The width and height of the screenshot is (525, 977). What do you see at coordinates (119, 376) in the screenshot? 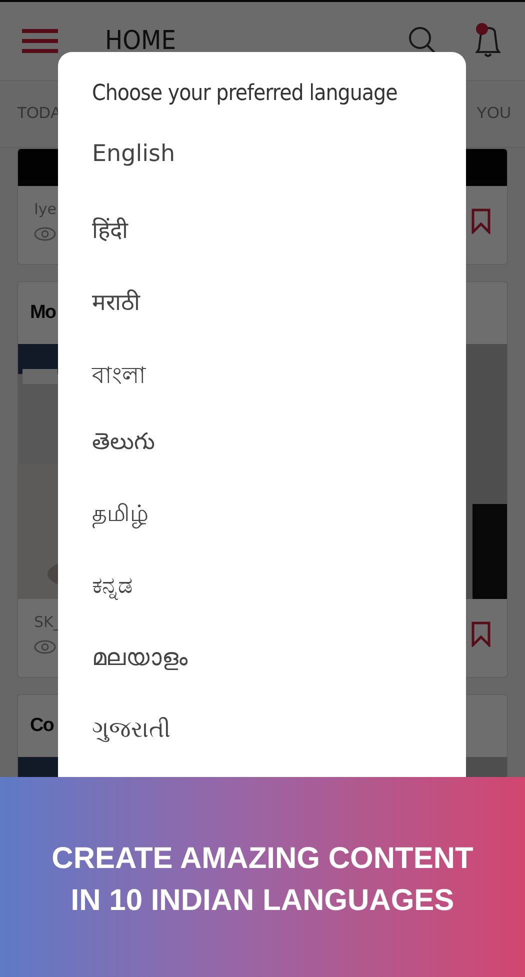
I see `language-option: বাংলা` at bounding box center [119, 376].